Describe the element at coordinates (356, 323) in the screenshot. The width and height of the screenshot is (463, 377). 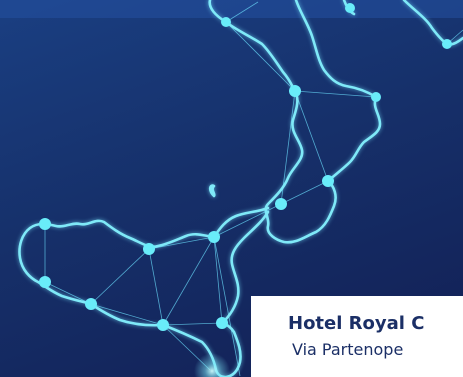
I see `hotel-name: Hotel Royal C` at that location.